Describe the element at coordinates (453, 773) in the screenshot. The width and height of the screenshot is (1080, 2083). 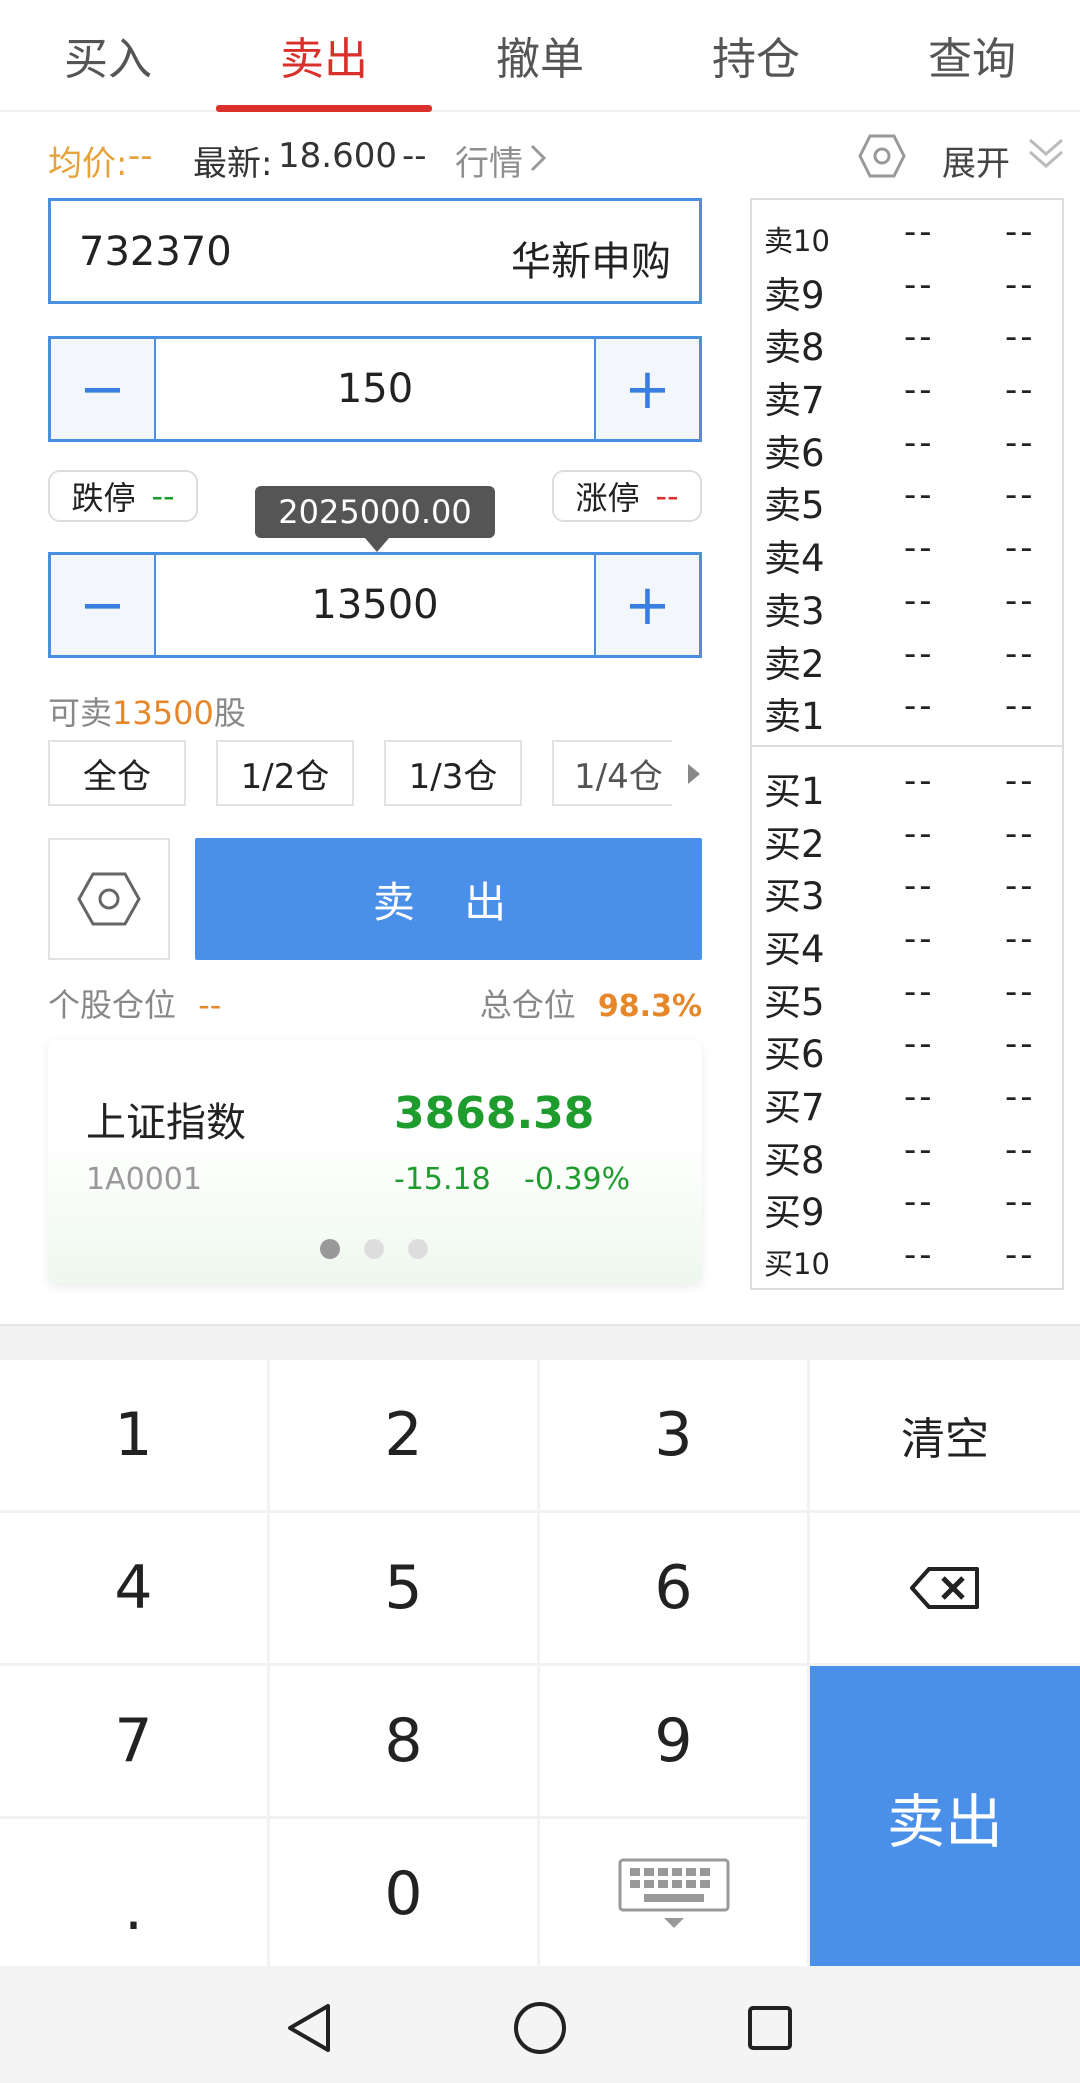
I see `position-third-button: 1/3仓` at that location.